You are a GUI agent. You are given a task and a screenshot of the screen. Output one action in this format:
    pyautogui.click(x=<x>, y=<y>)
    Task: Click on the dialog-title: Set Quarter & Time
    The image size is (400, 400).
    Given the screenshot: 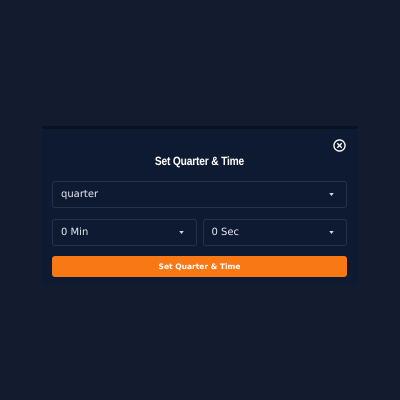 What is the action you would take?
    pyautogui.click(x=199, y=161)
    